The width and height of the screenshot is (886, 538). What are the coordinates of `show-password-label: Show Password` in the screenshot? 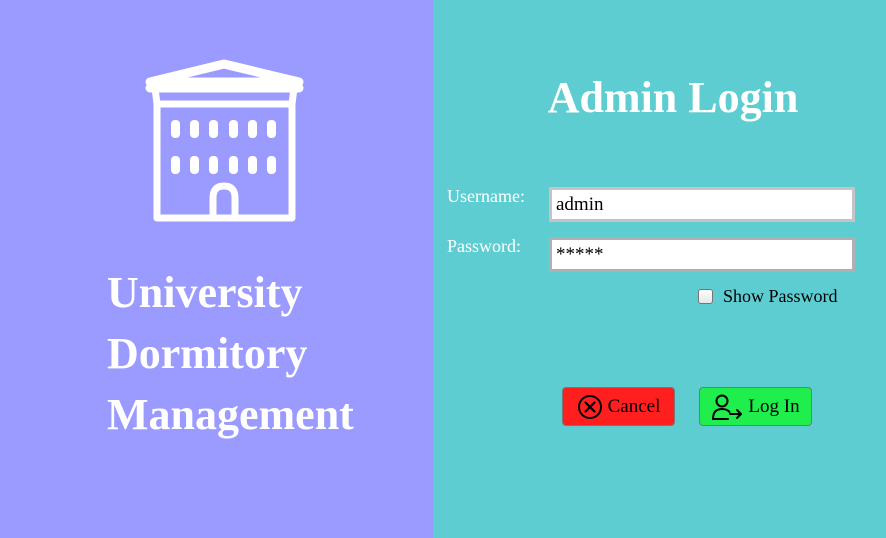 It's located at (780, 296).